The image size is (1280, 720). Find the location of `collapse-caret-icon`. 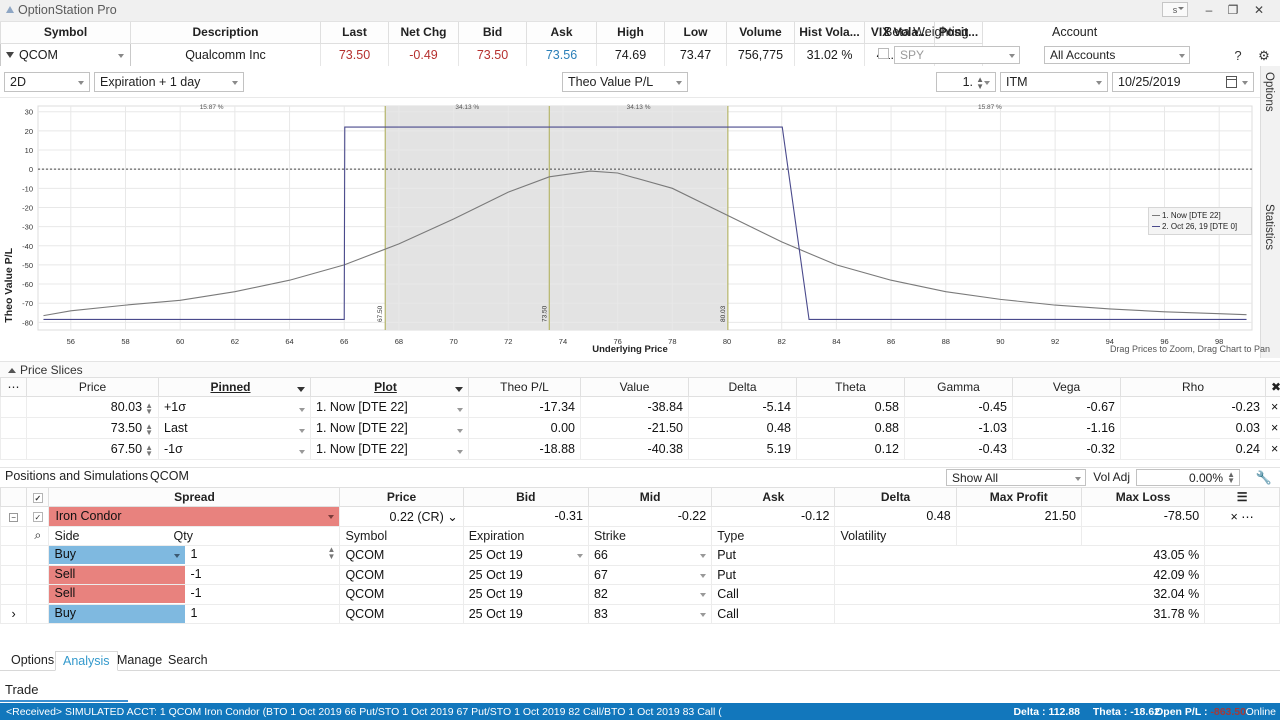

collapse-caret-icon is located at coordinates (12, 370).